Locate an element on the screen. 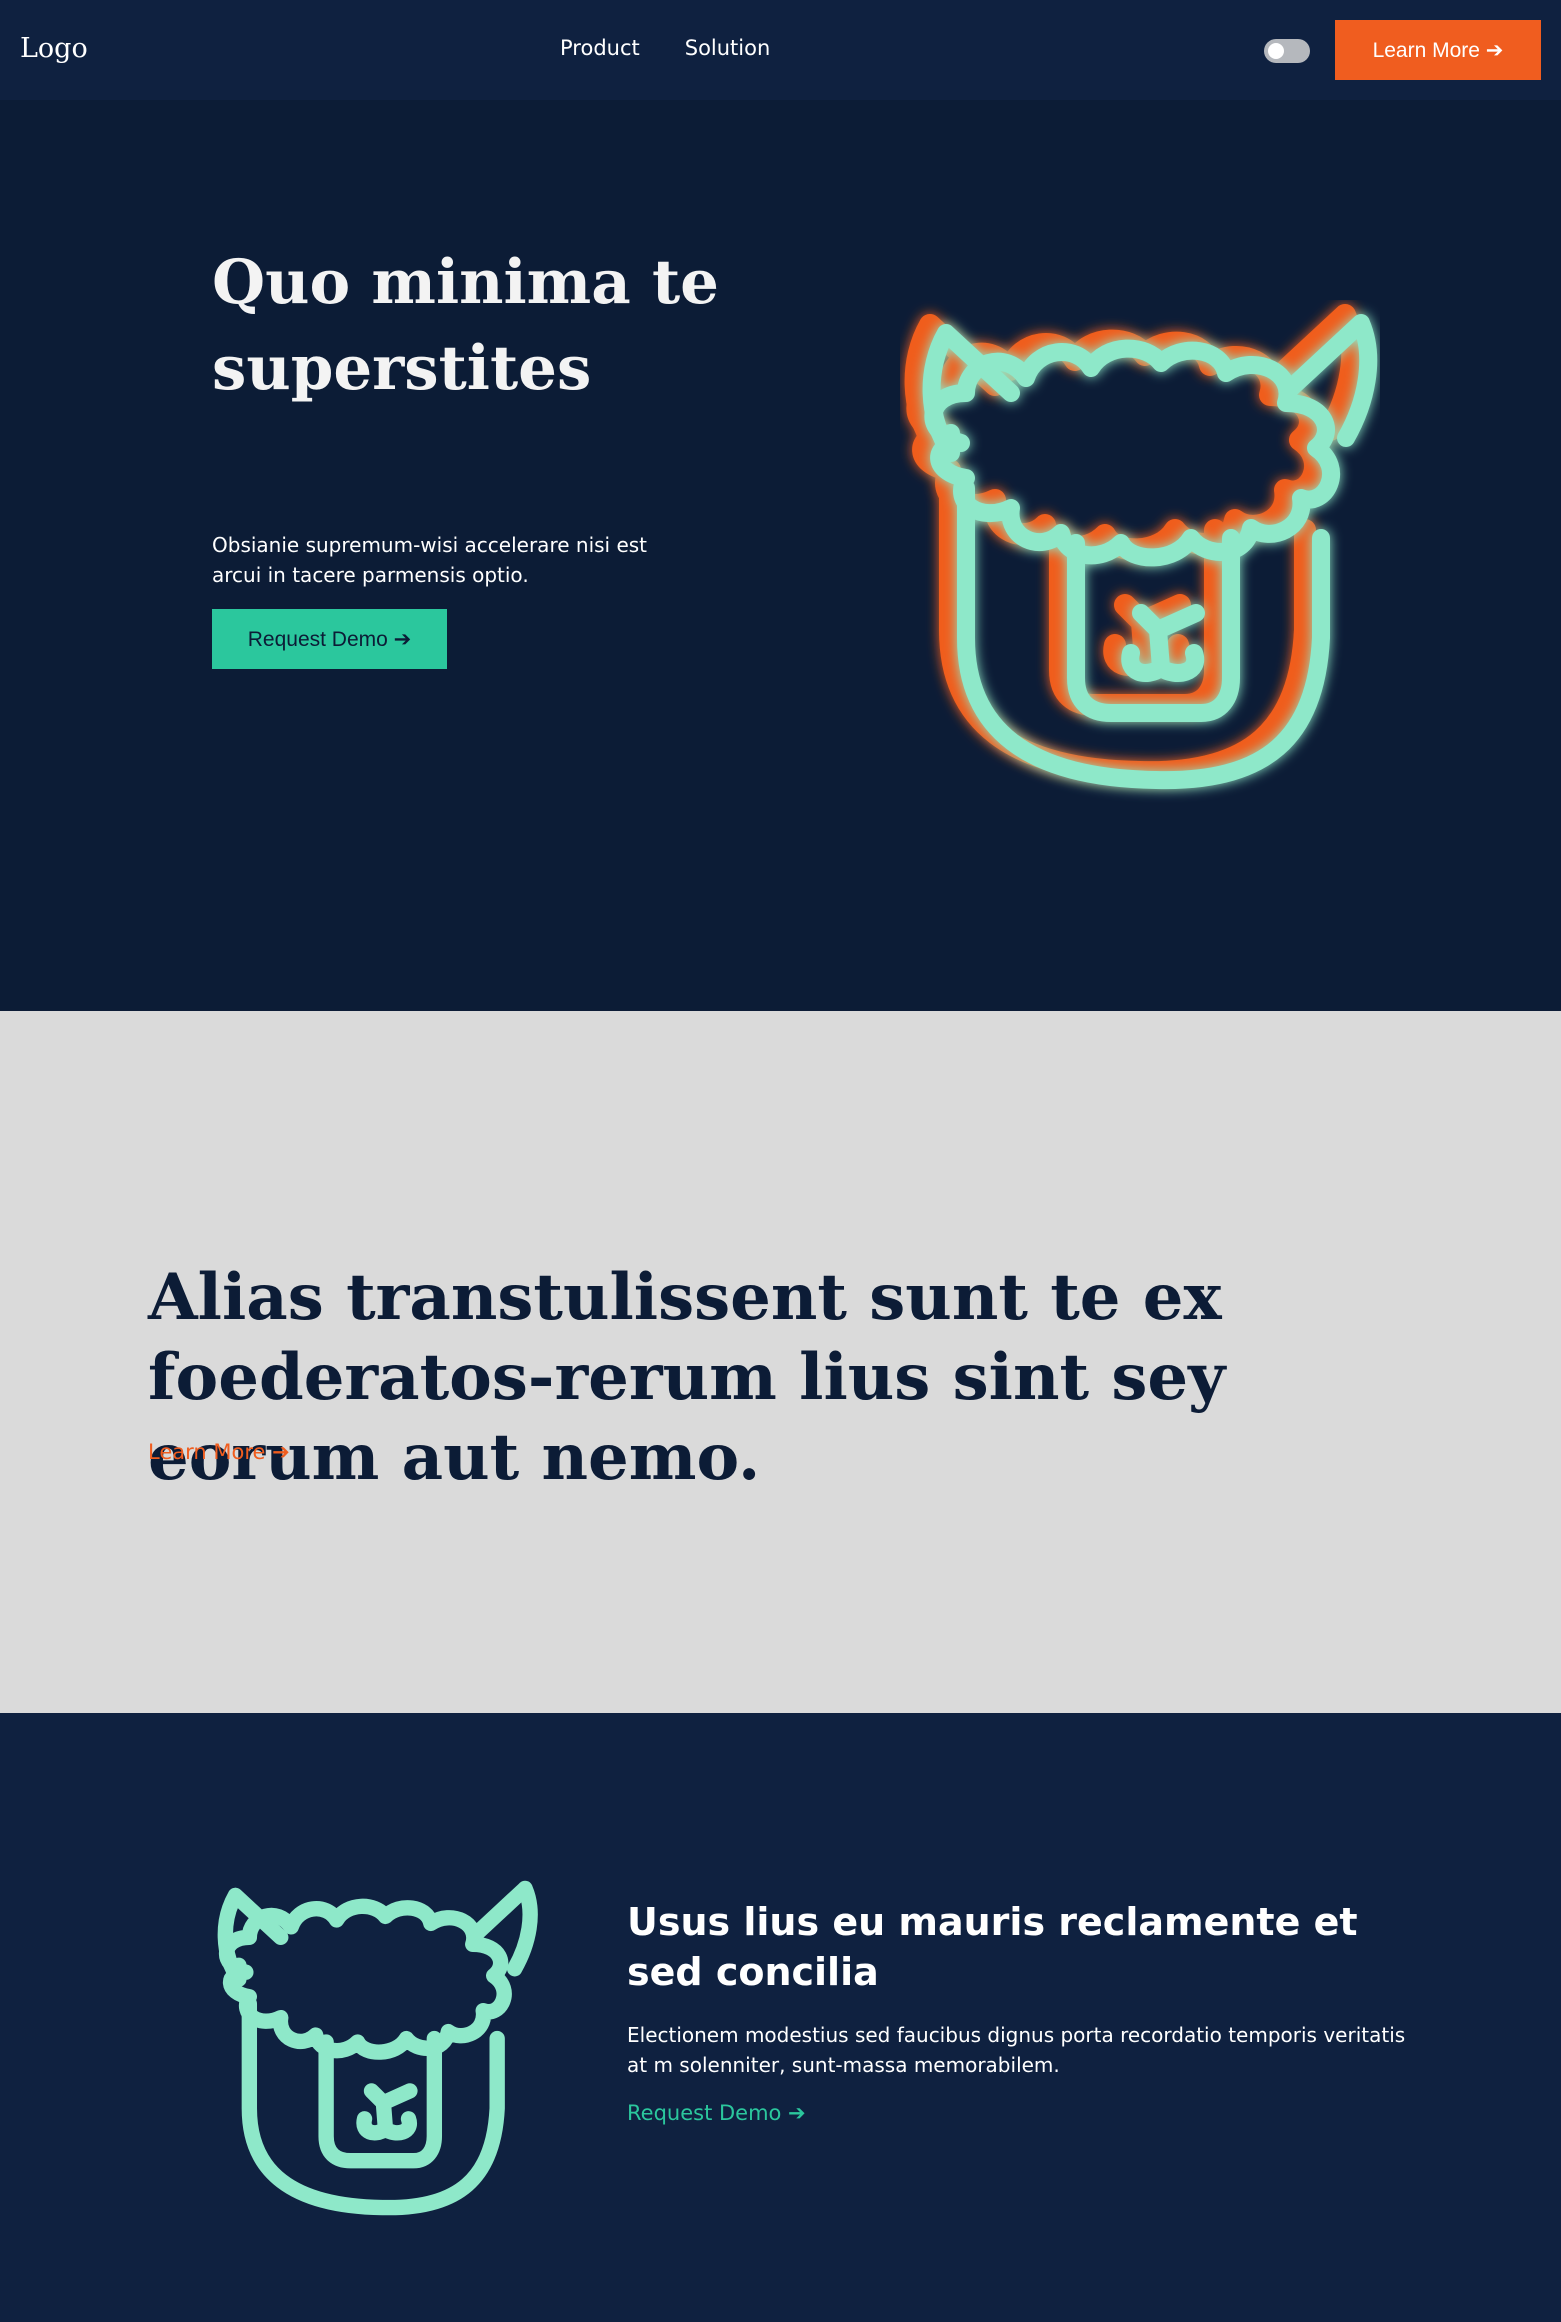 The image size is (1561, 2322). logo: Logo is located at coordinates (54, 48).